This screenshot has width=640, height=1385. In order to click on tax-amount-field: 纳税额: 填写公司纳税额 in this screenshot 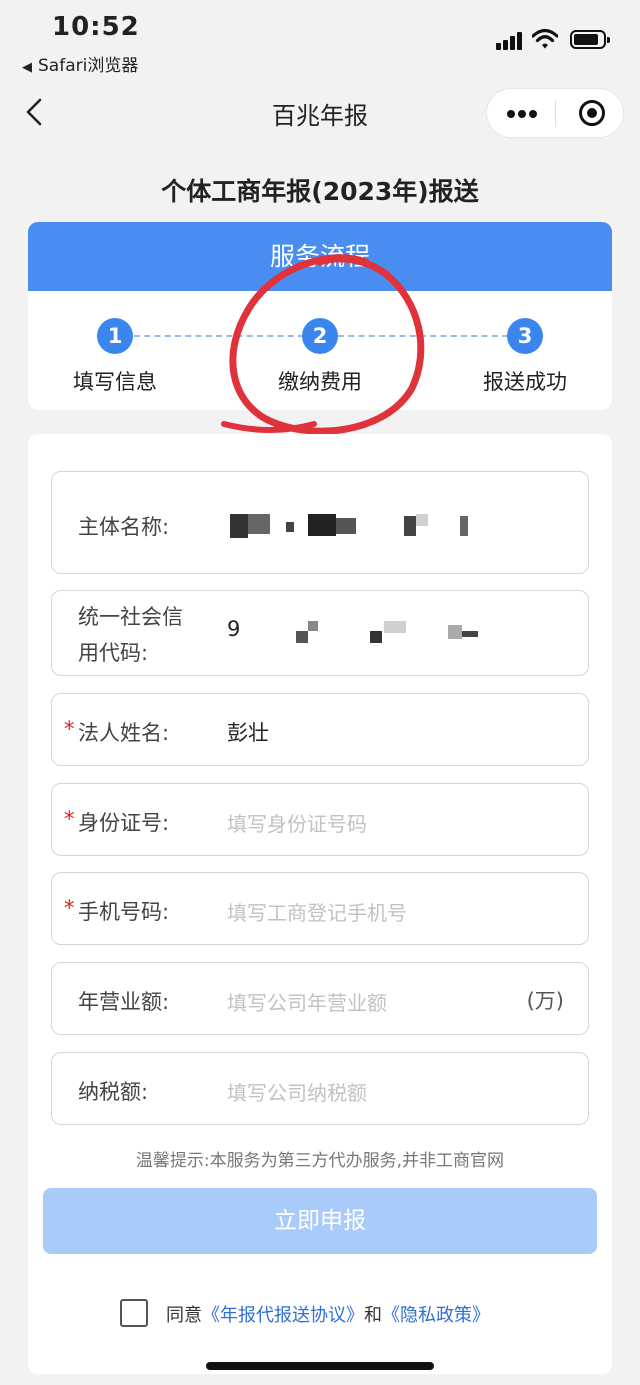, I will do `click(320, 1088)`.